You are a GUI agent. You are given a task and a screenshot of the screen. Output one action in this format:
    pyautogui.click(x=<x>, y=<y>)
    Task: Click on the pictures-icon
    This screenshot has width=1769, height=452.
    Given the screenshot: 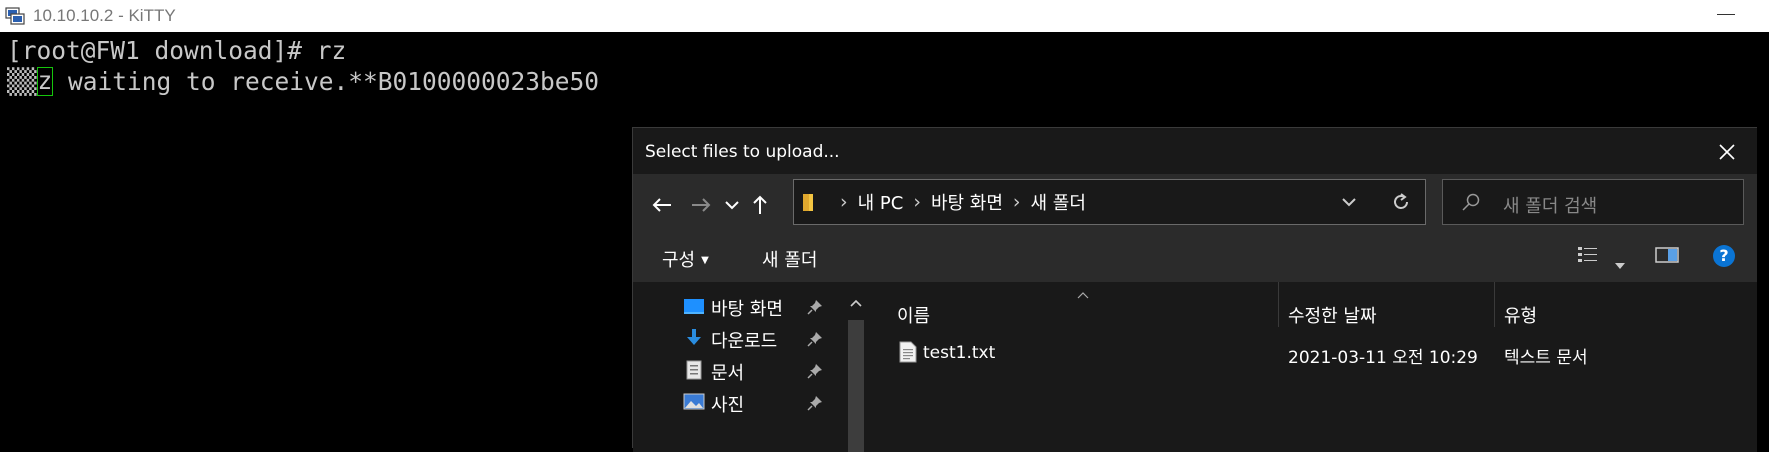 What is the action you would take?
    pyautogui.click(x=694, y=404)
    